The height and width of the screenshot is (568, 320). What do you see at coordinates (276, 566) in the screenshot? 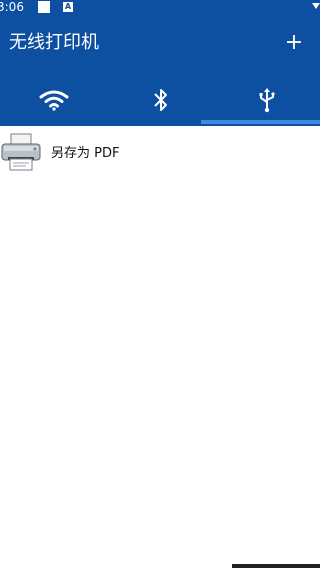
I see `navigation-handle` at bounding box center [276, 566].